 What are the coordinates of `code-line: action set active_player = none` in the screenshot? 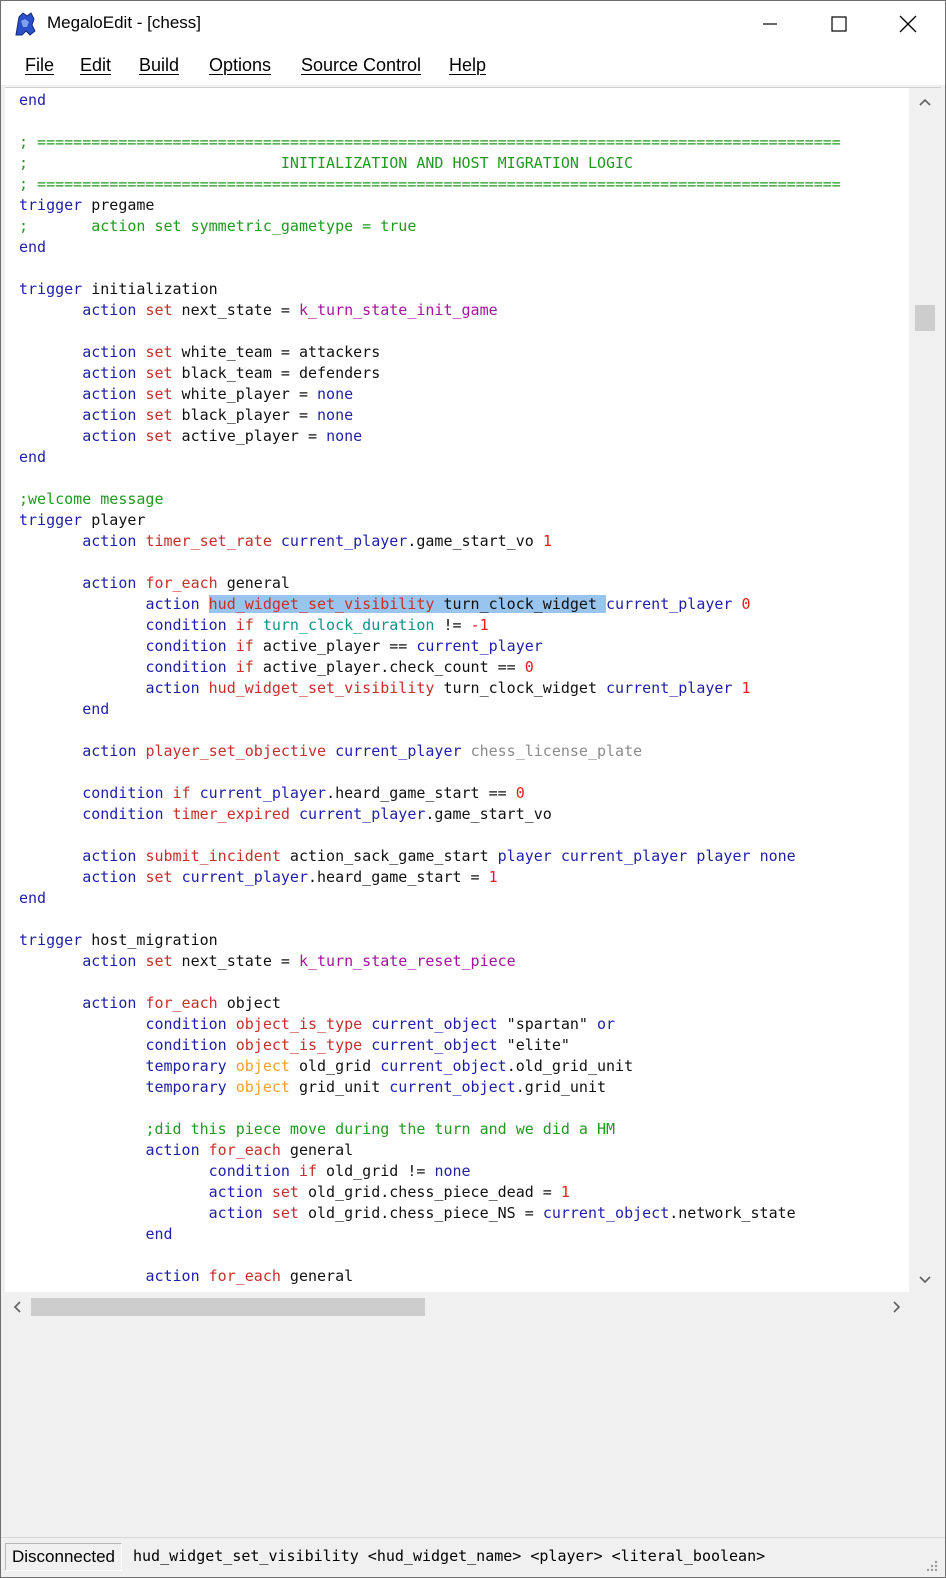 It's located at (190, 436).